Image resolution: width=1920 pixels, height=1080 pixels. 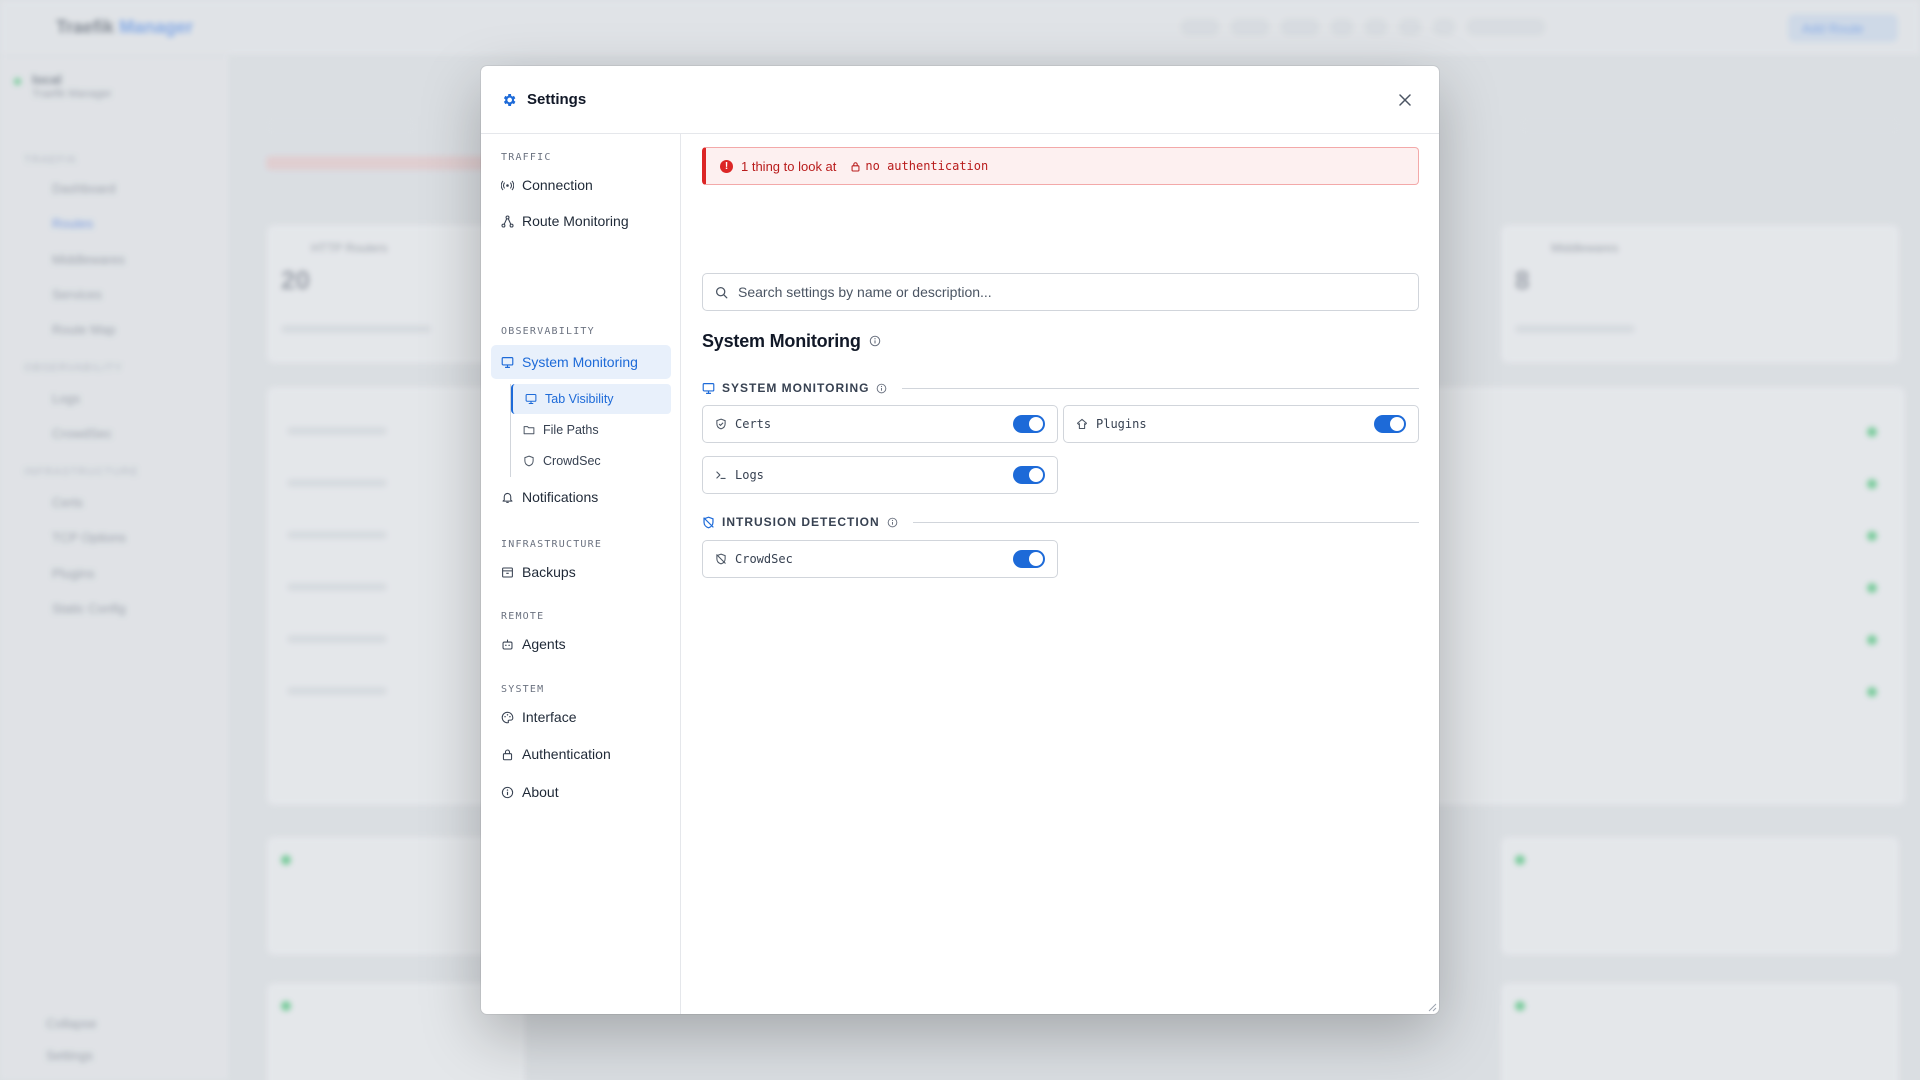 I want to click on settings-search, so click(x=1060, y=292).